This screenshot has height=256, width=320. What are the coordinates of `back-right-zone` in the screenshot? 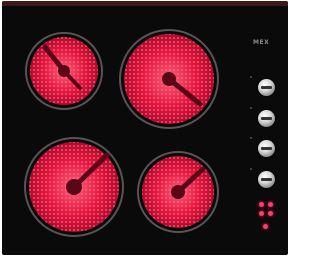 It's located at (169, 79).